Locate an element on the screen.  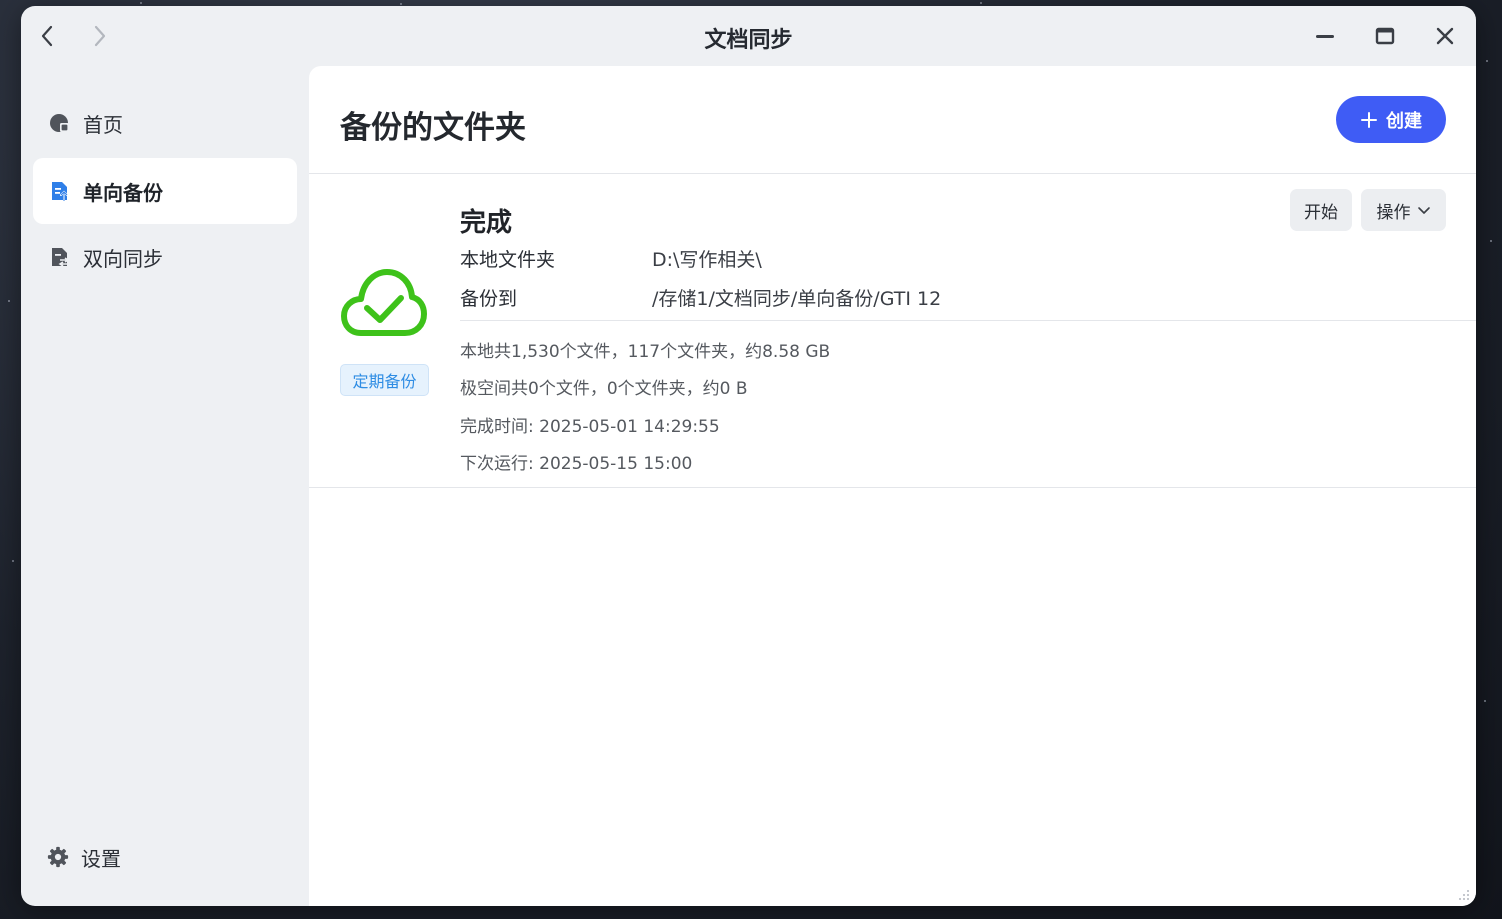
sidebar-item-label: 首页 is located at coordinates (103, 124).